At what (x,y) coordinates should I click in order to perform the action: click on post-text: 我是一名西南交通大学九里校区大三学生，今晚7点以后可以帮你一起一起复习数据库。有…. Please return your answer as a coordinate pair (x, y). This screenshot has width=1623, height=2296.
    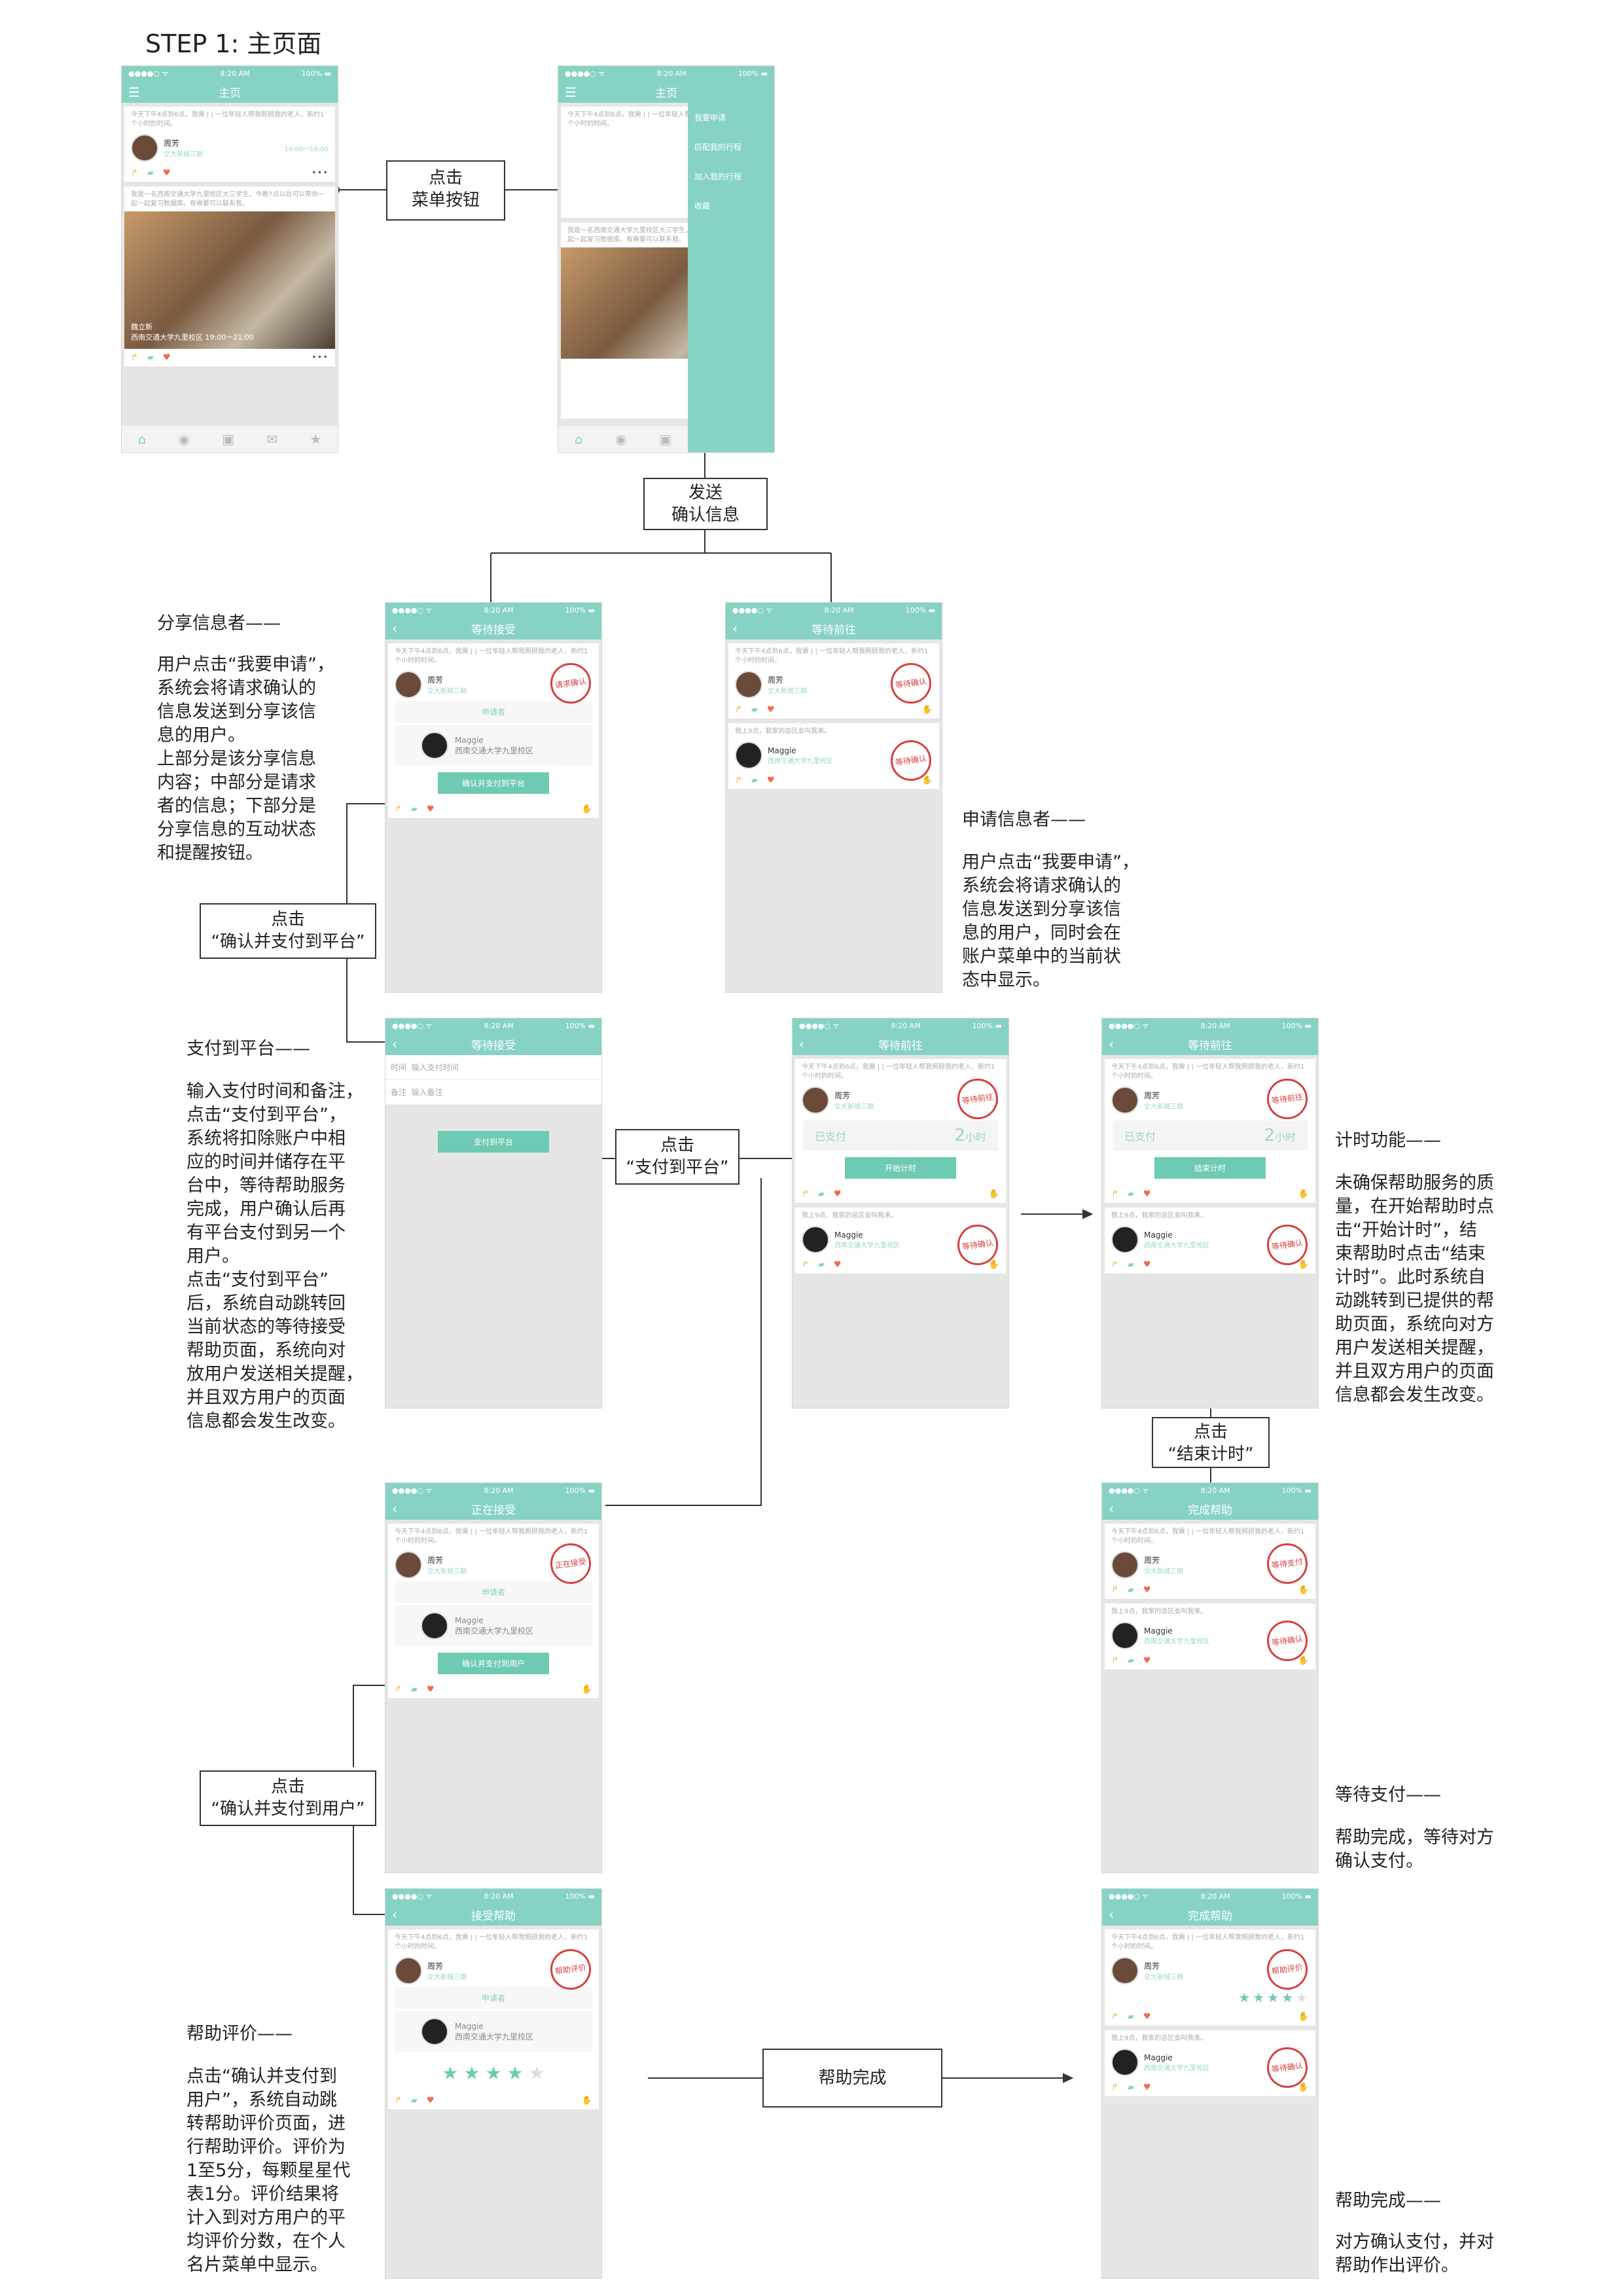
    Looking at the image, I should click on (228, 199).